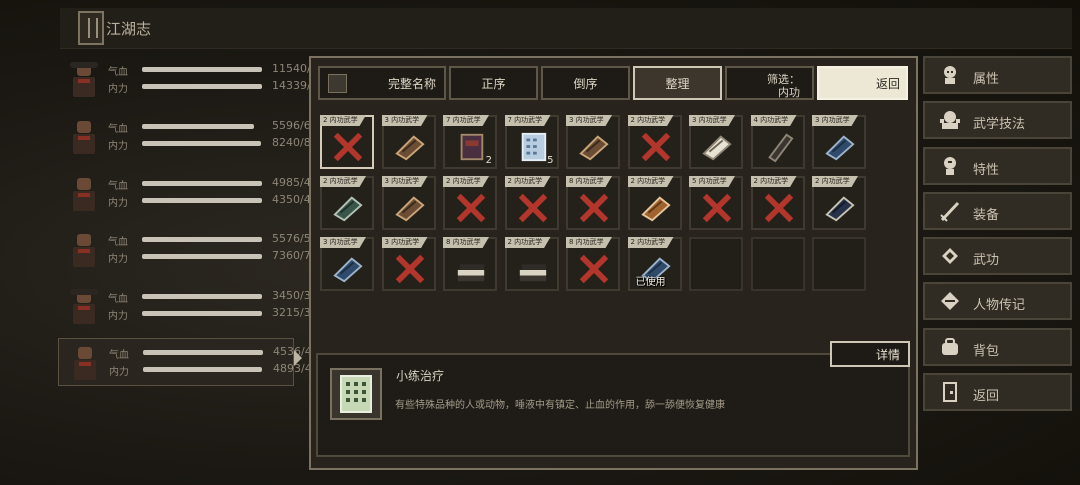  What do you see at coordinates (195, 250) in the screenshot?
I see `party-member: 气血 5576/5576 内力 7360/7360` at bounding box center [195, 250].